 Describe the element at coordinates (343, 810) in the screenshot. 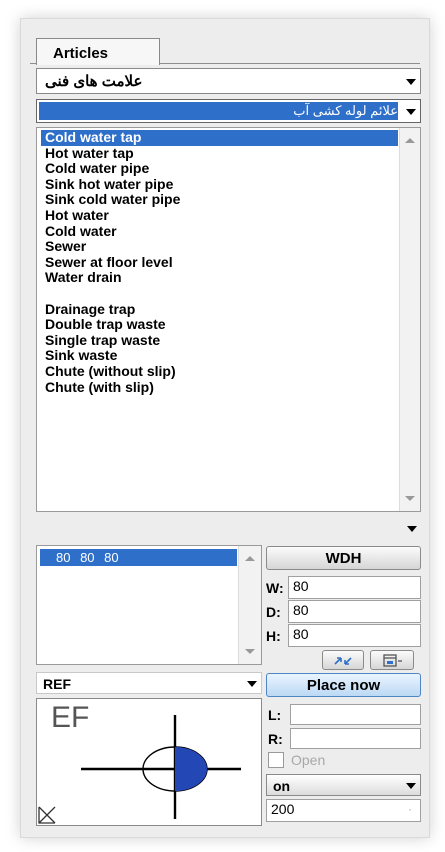

I see `number-field: 200 ·` at that location.